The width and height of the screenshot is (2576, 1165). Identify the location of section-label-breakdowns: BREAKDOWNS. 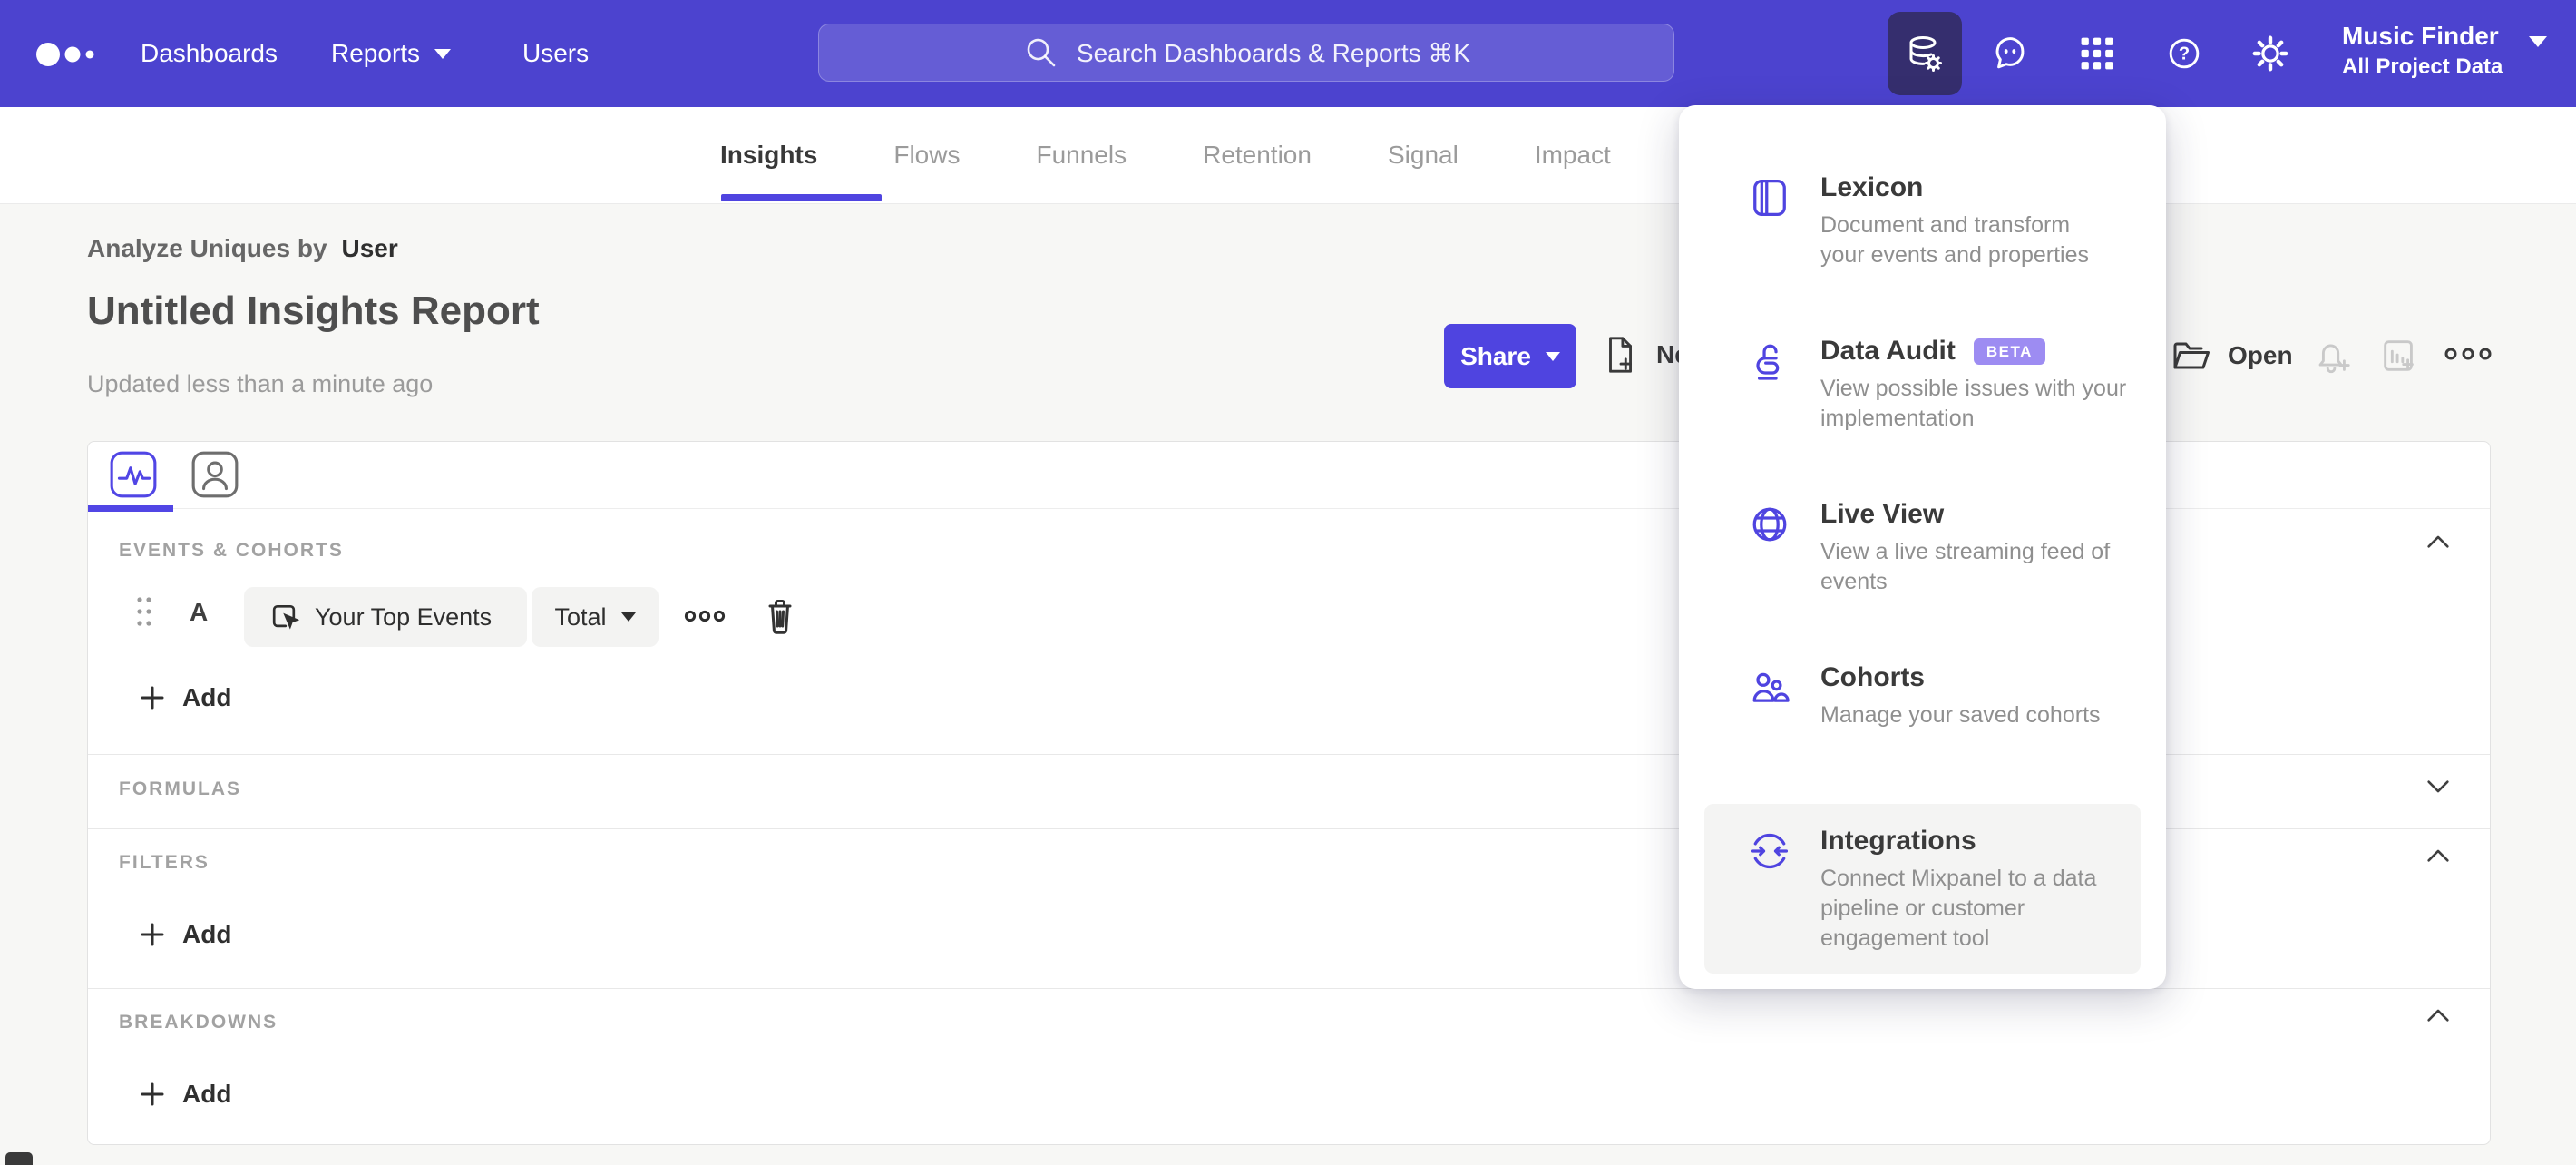
(198, 1022).